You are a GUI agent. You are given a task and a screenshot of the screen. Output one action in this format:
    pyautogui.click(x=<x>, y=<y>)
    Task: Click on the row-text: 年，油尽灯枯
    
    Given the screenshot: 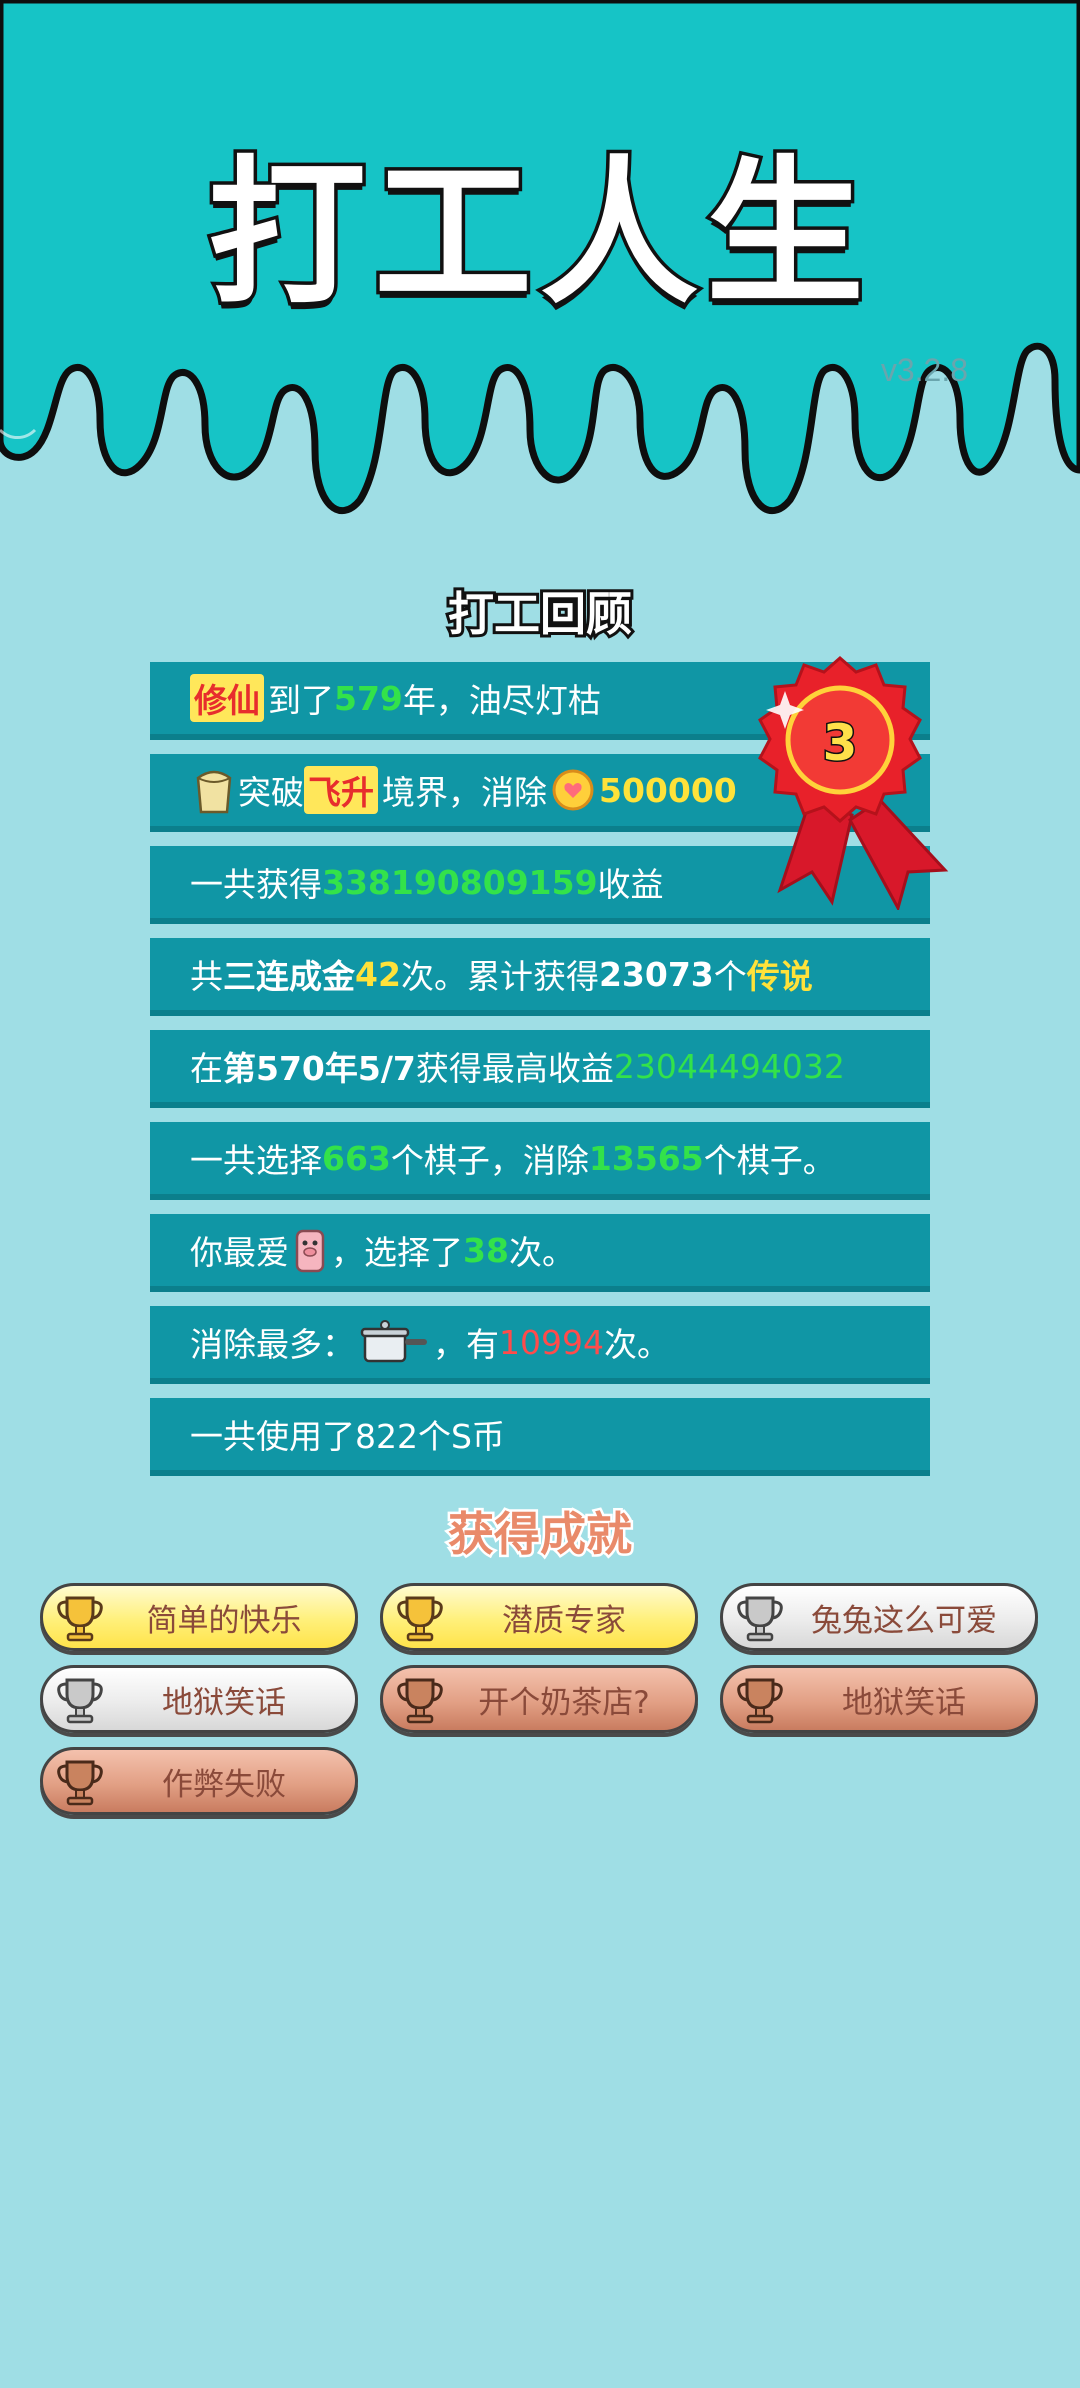 What is the action you would take?
    pyautogui.click(x=501, y=700)
    